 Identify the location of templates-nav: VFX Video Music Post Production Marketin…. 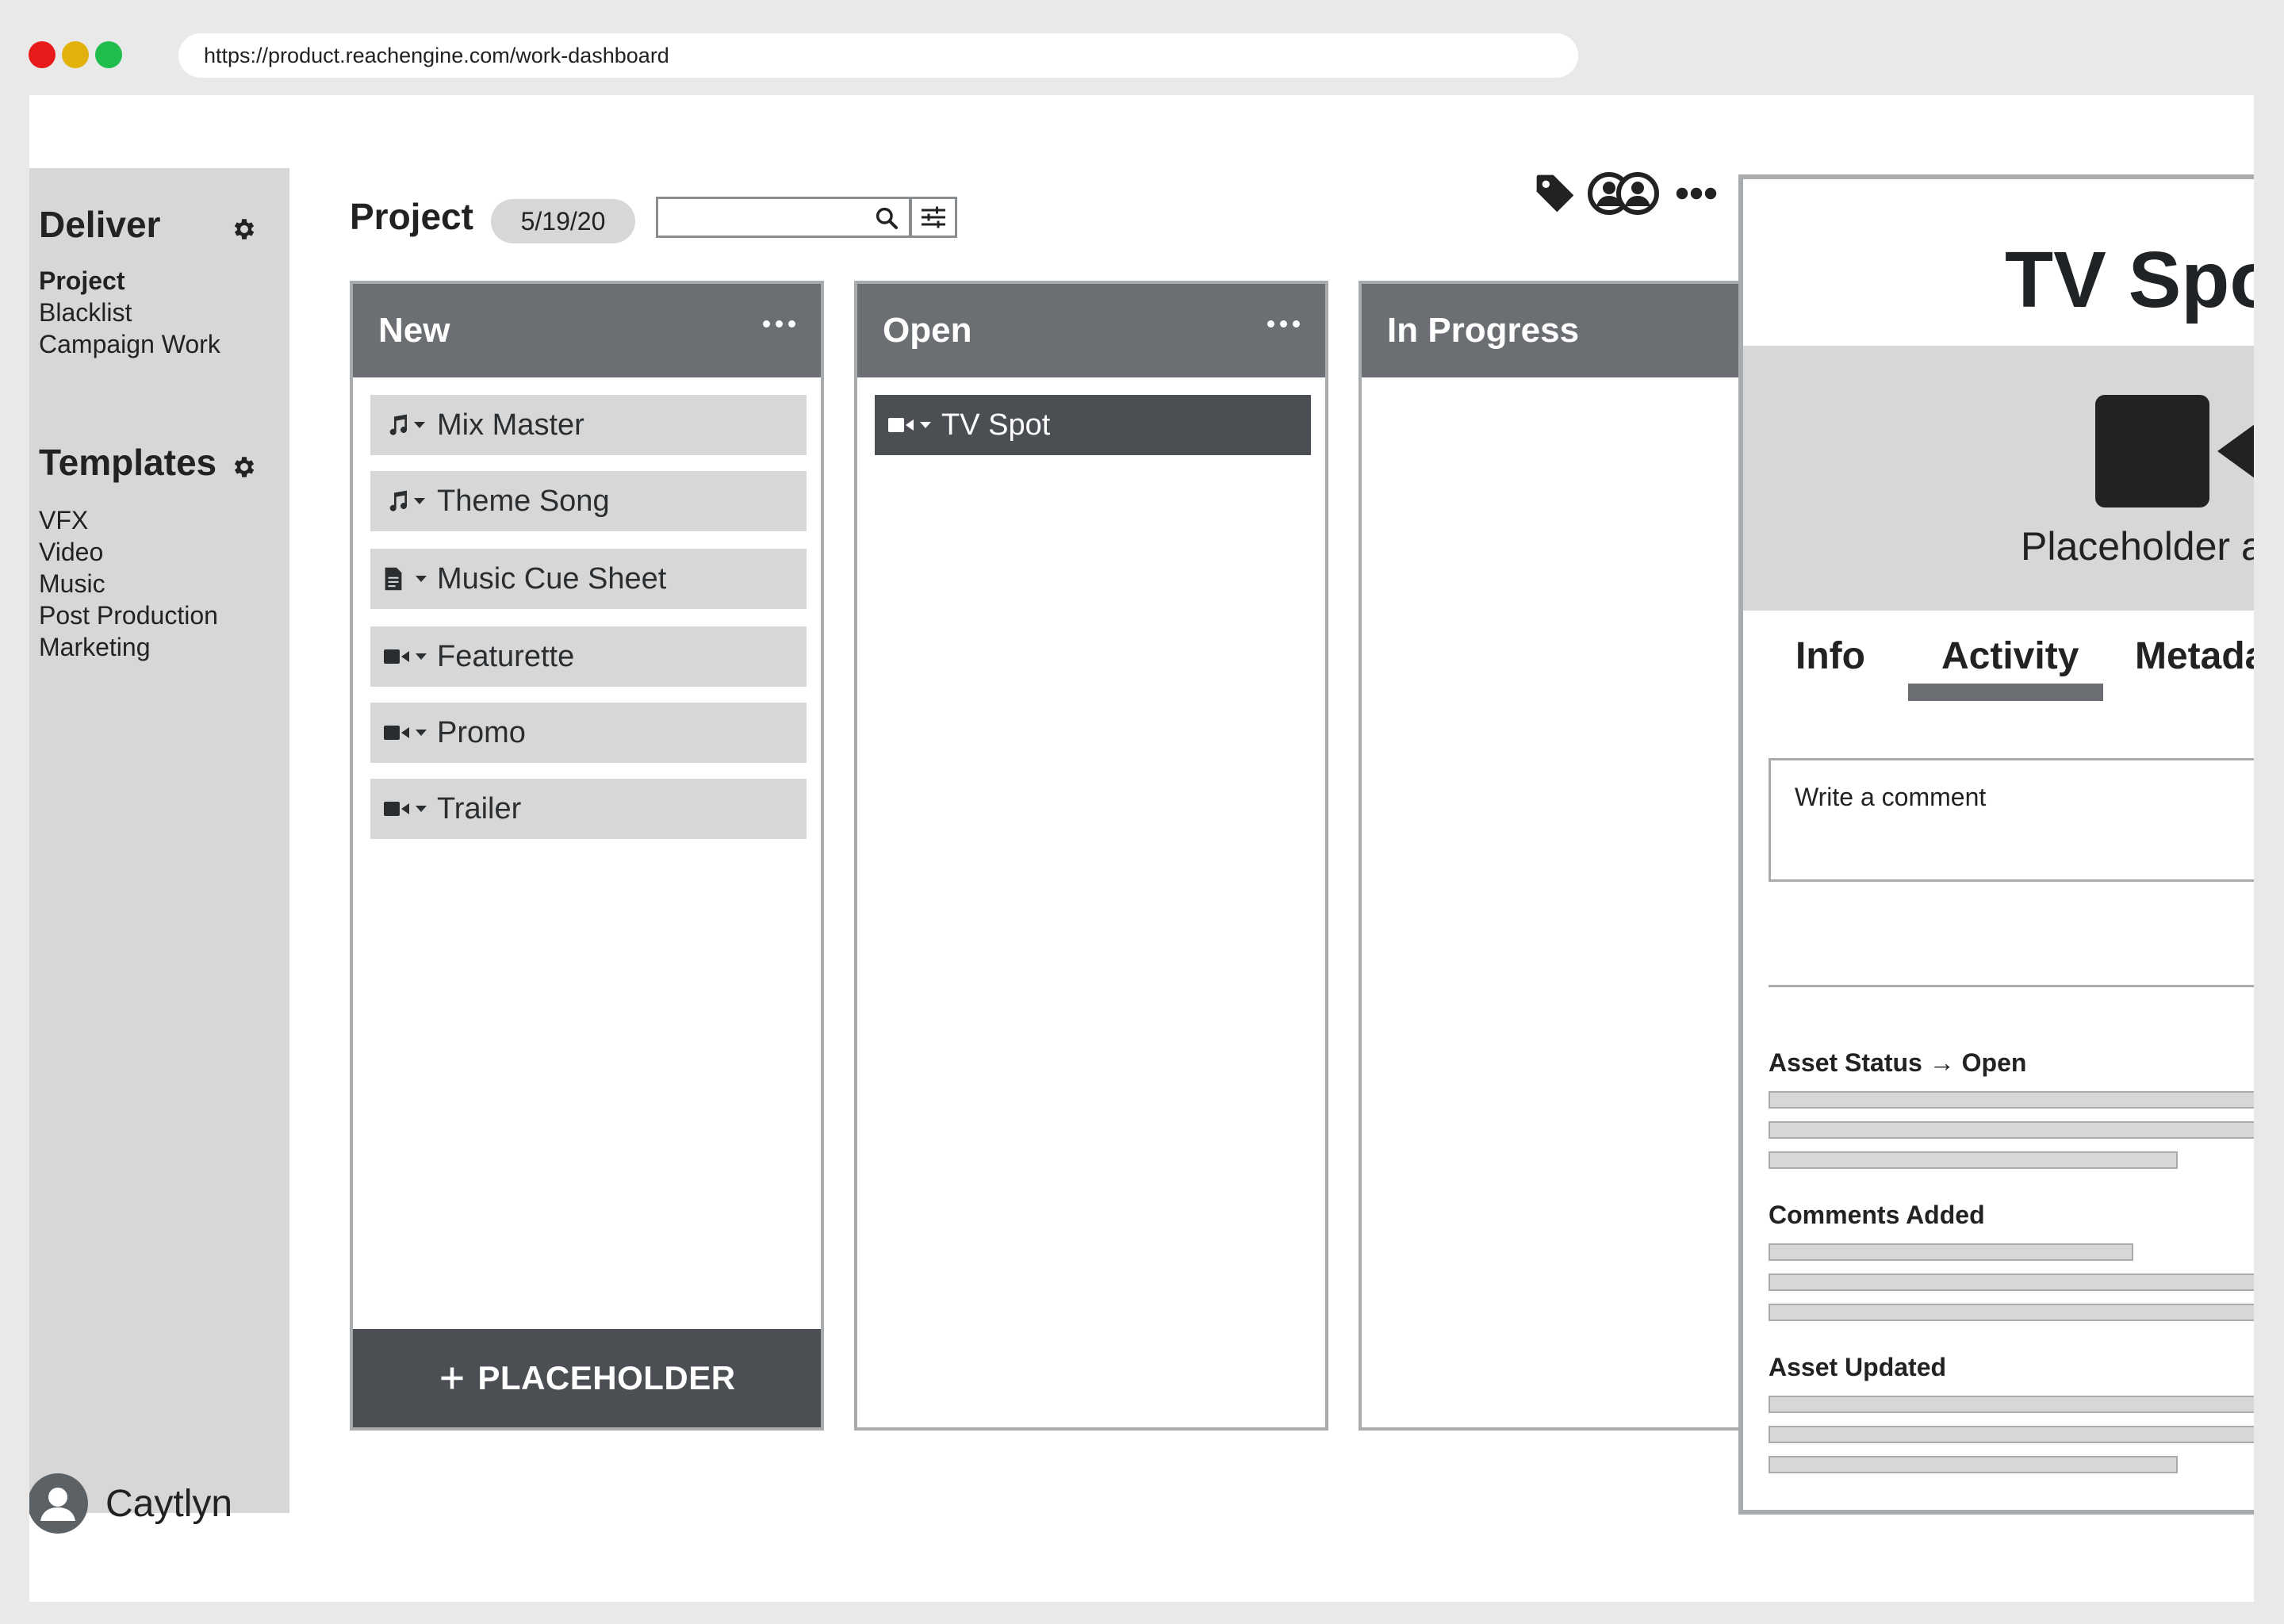
(128, 583).